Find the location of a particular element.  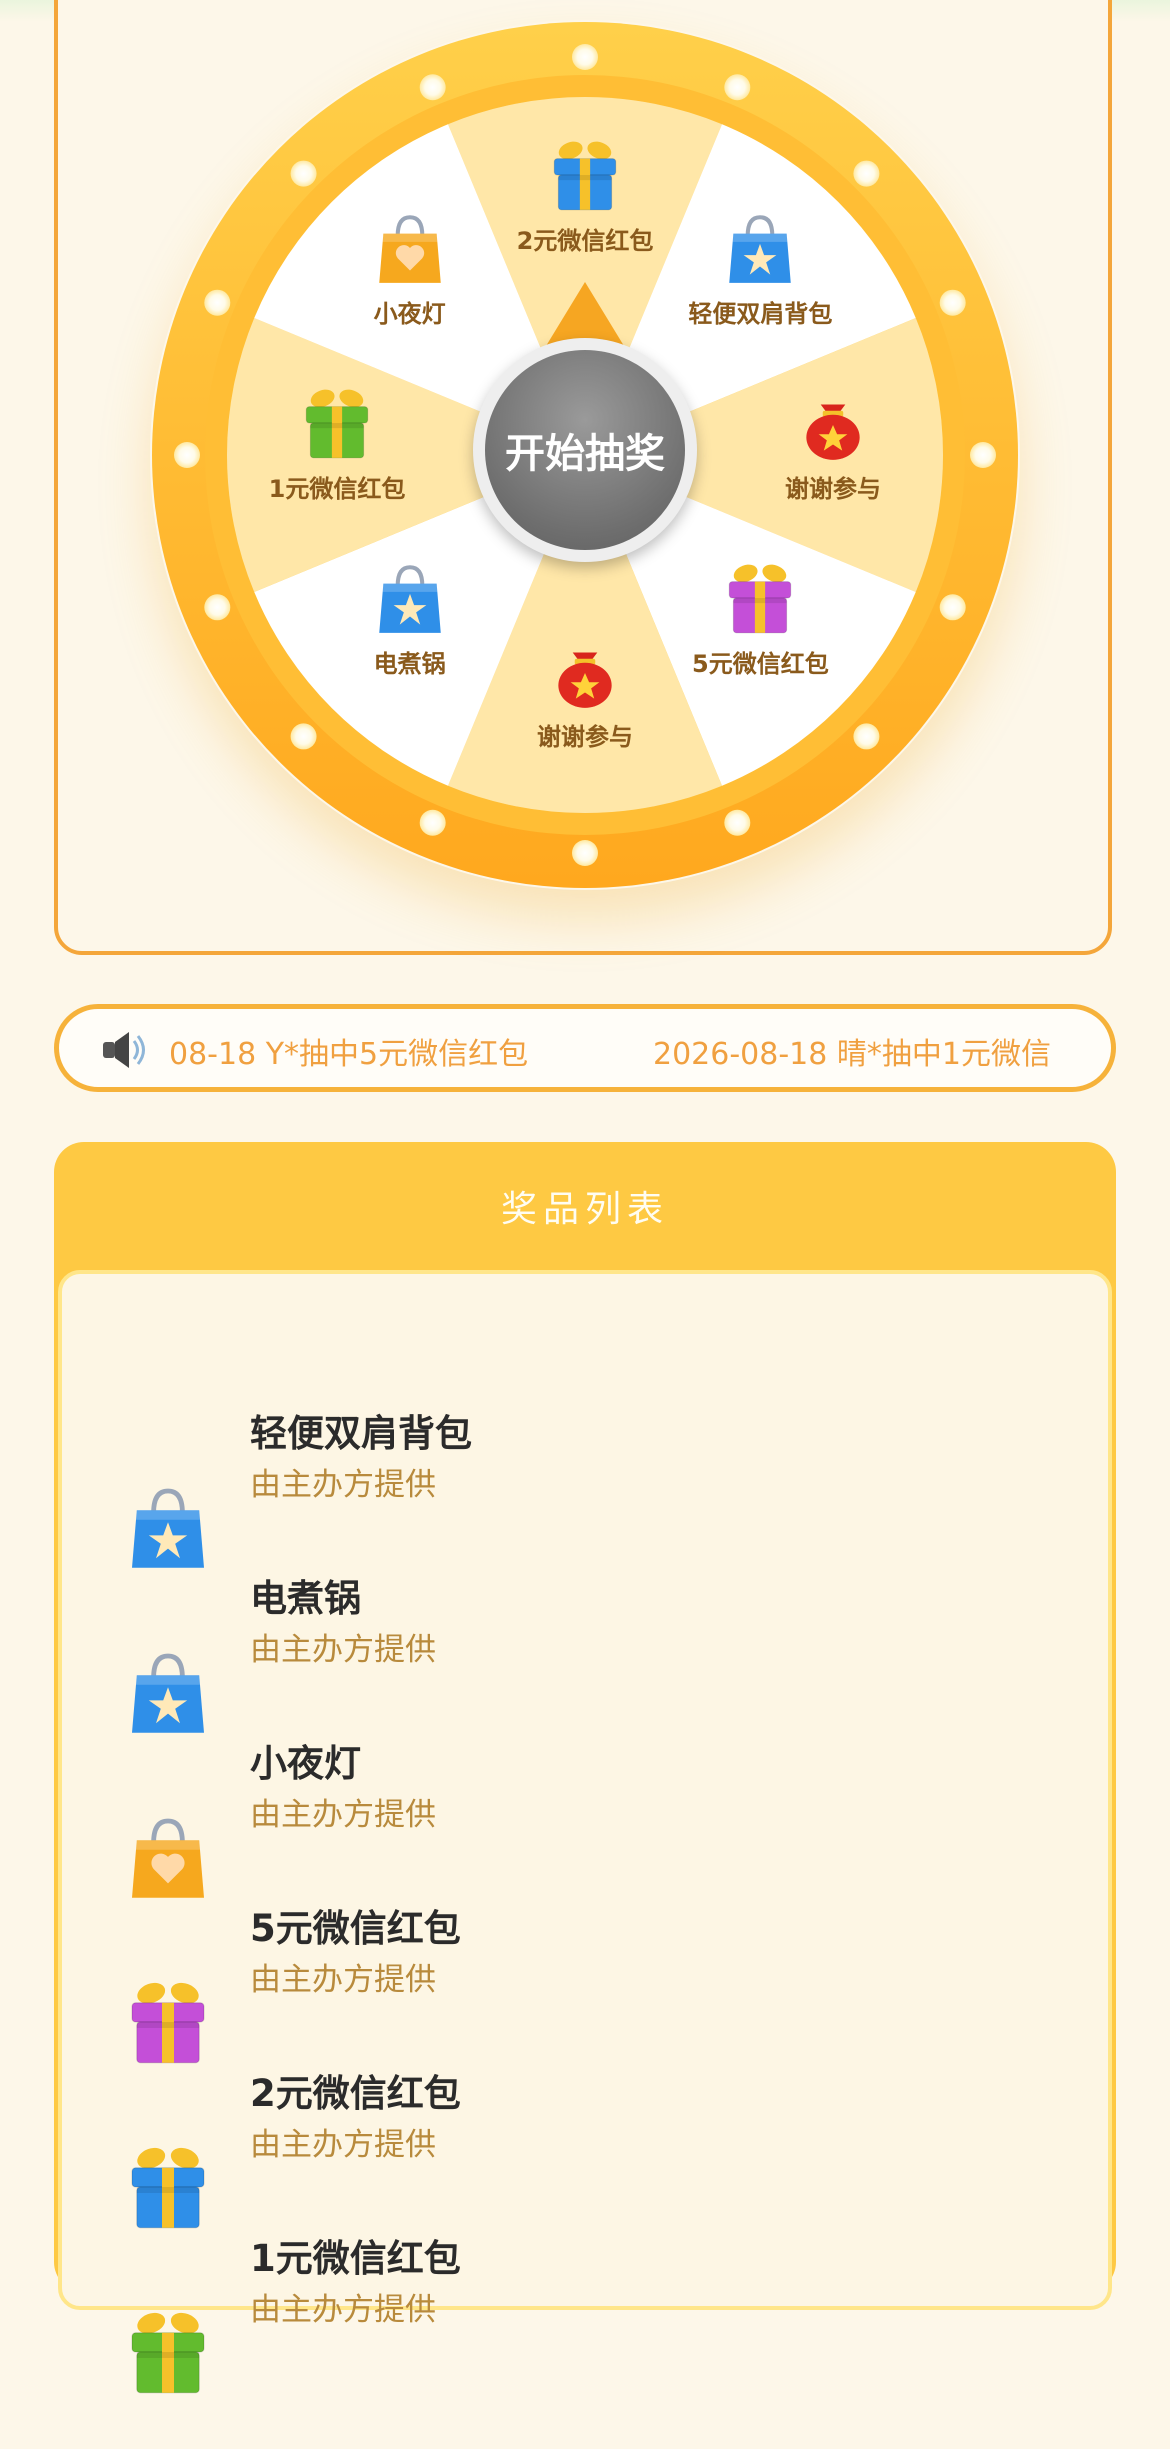

prize-name: 1元微信红包 is located at coordinates (355, 2258).